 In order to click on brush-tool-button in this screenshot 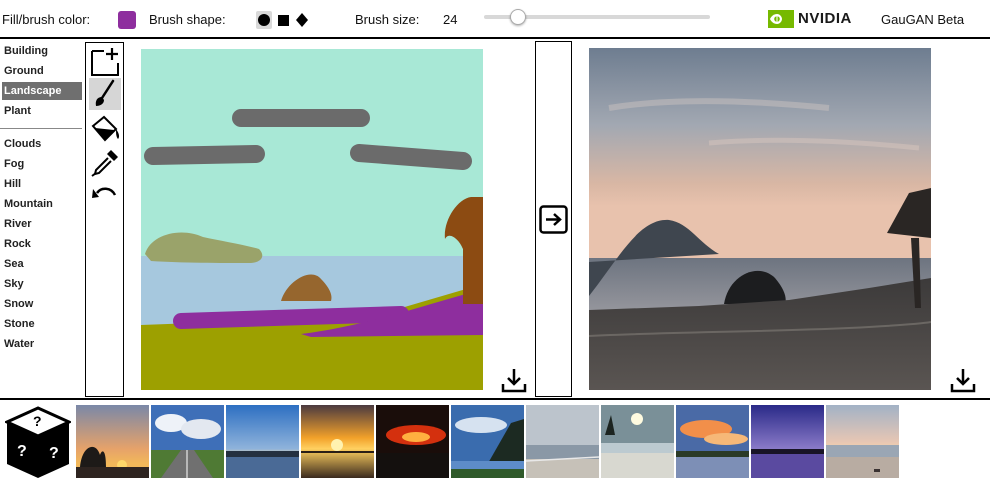, I will do `click(105, 94)`.